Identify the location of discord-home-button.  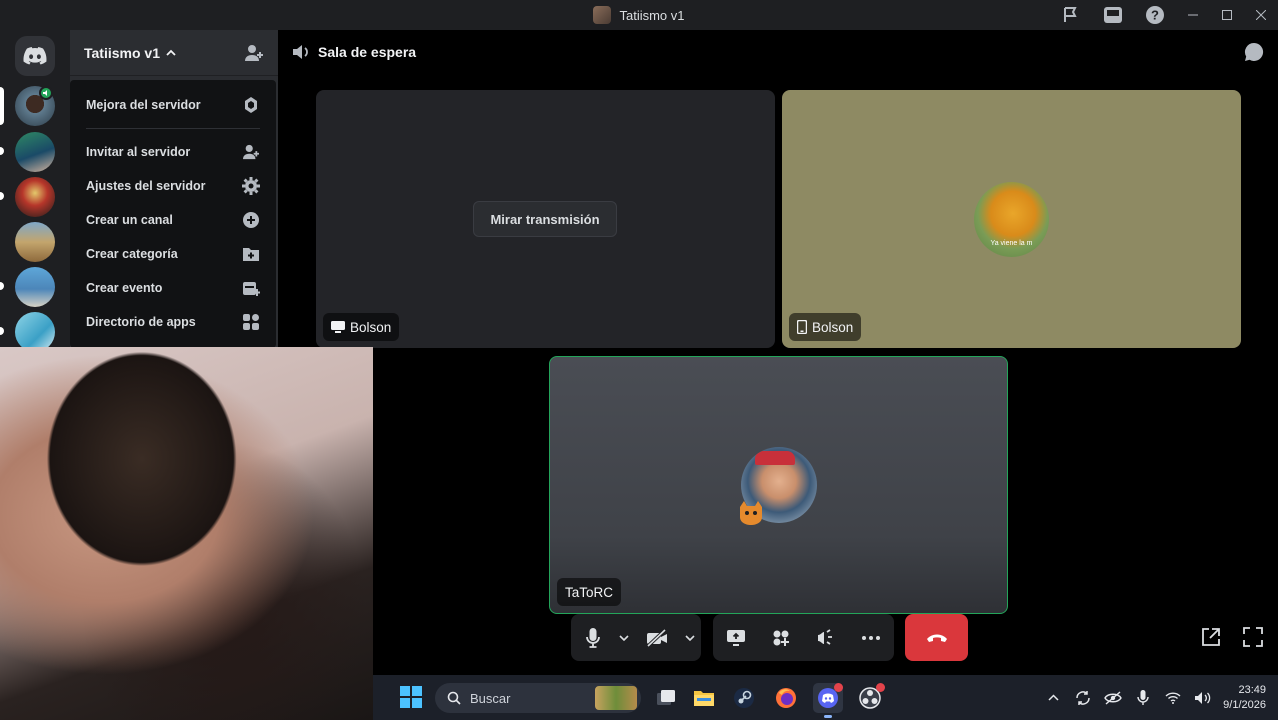
(35, 56).